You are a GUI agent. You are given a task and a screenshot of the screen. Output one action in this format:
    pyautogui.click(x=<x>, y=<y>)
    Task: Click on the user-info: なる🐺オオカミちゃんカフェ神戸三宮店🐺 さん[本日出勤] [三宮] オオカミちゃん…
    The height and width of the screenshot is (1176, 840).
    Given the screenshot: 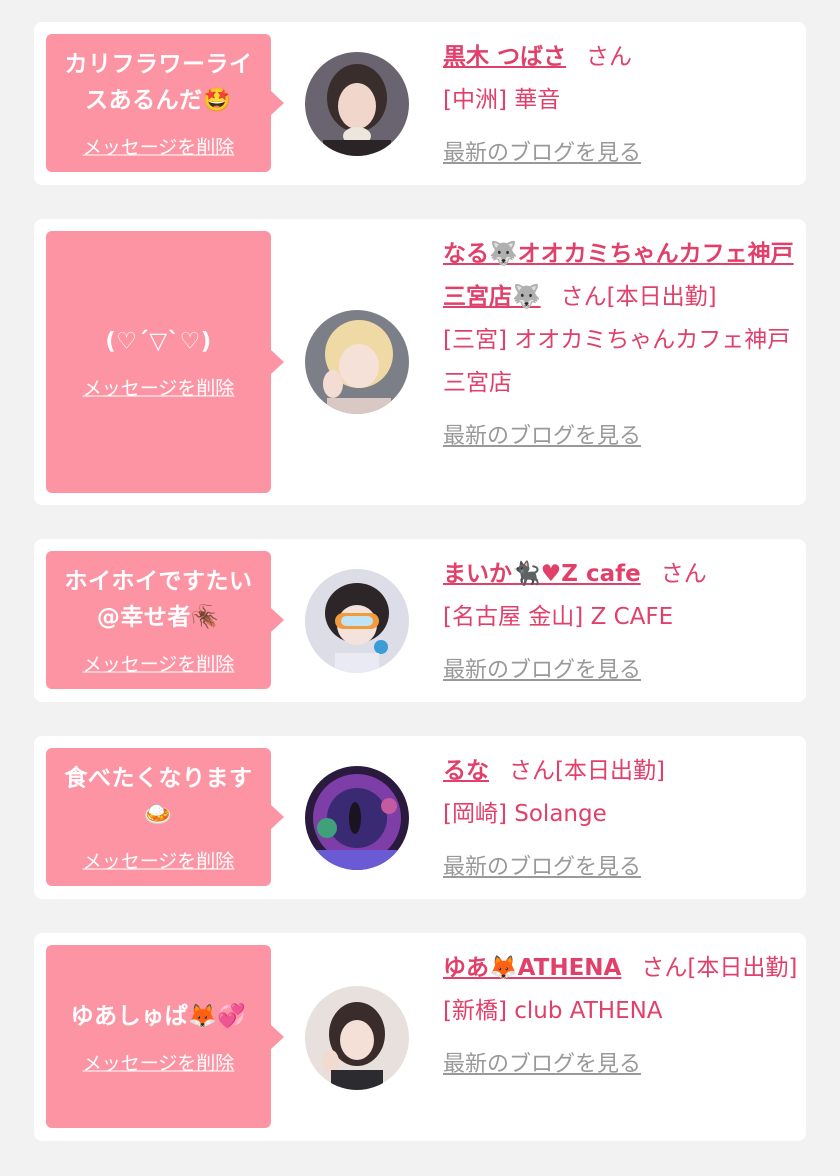 What is the action you would take?
    pyautogui.click(x=620, y=345)
    